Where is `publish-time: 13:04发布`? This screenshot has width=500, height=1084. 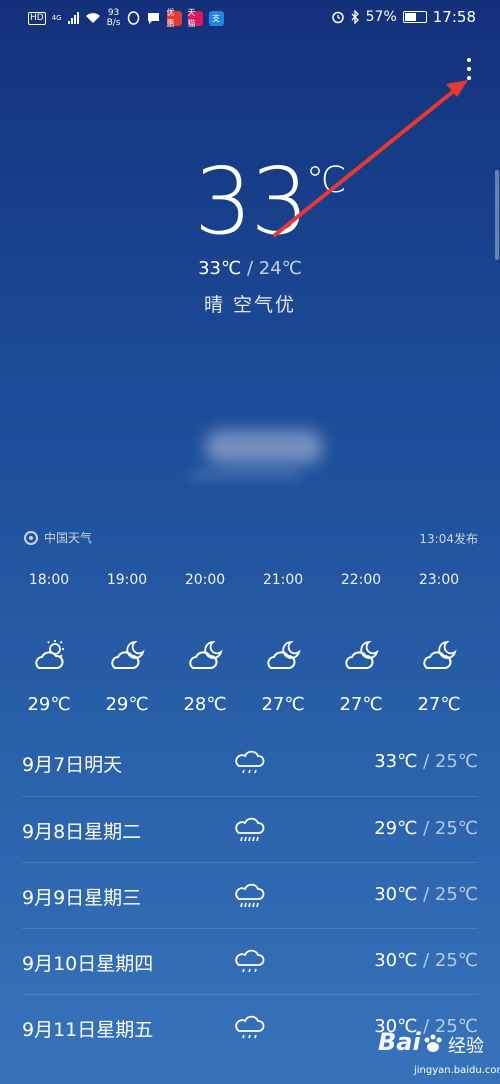
publish-time: 13:04发布 is located at coordinates (448, 539).